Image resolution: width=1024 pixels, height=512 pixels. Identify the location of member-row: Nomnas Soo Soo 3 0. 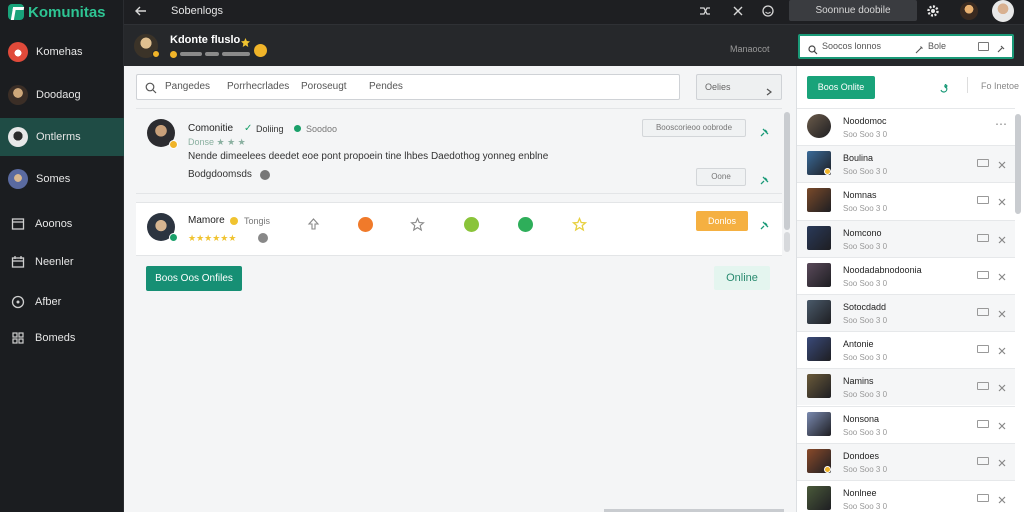
(906, 200).